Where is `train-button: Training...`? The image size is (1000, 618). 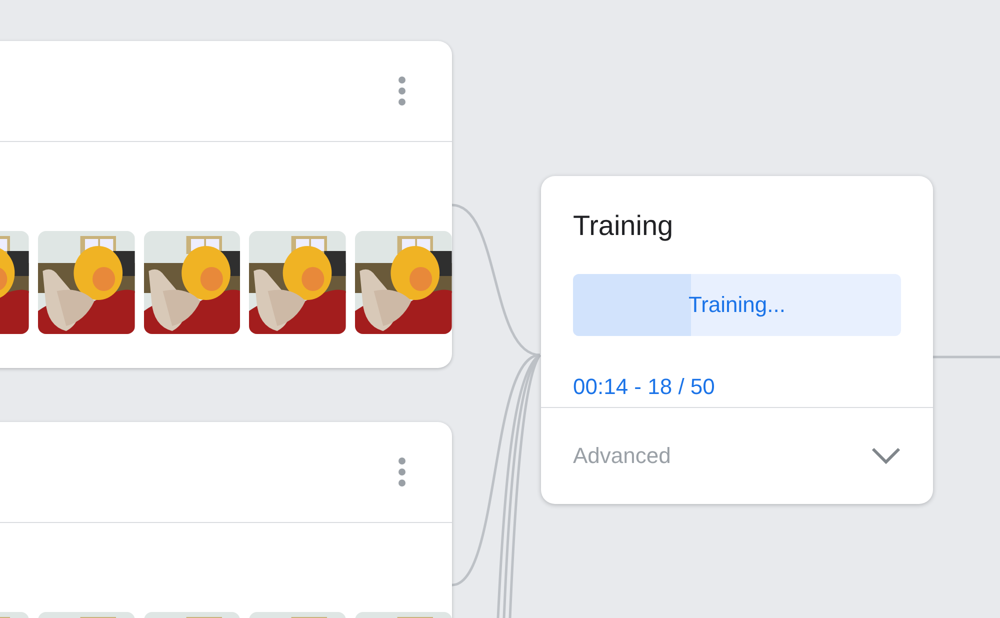 train-button: Training... is located at coordinates (737, 305).